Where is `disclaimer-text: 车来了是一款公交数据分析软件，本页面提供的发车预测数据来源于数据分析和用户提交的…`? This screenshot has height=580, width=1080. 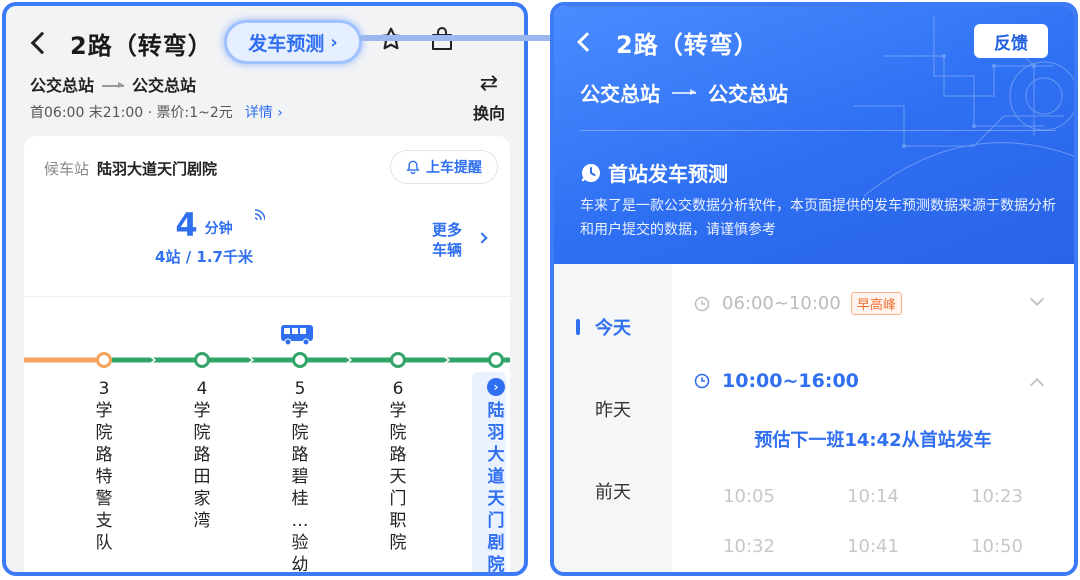
disclaimer-text: 车来了是一款公交数据分析软件，本页面提供的发车预测数据来源于数据分析和用户提交的… is located at coordinates (818, 218).